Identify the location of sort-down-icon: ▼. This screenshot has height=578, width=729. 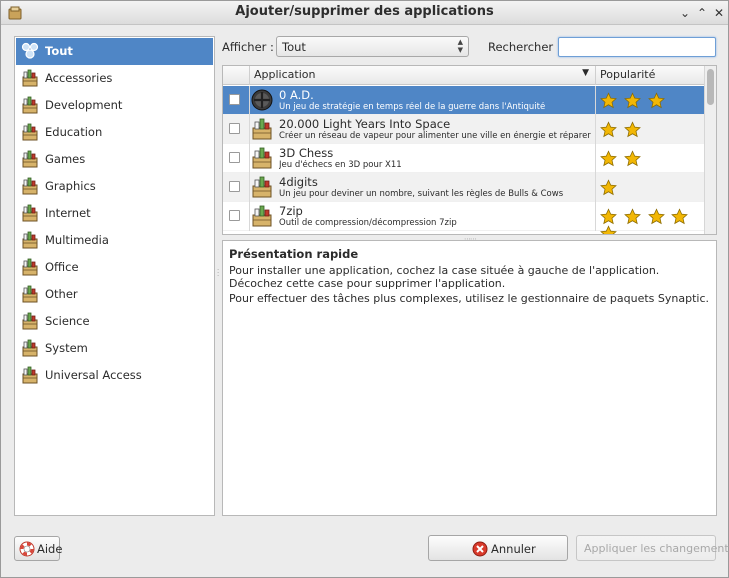
(585, 73).